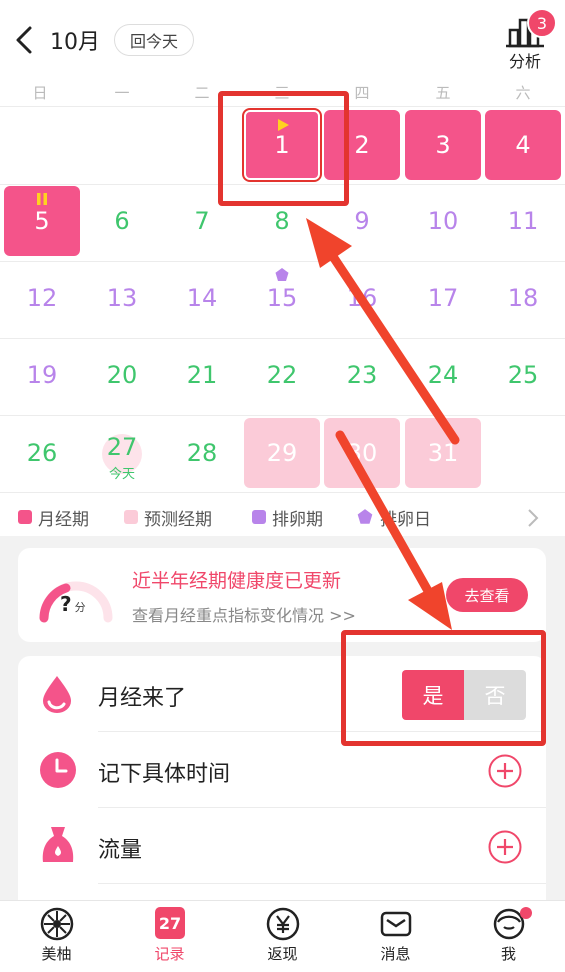  Describe the element at coordinates (122, 447) in the screenshot. I see `day-number: 27` at that location.